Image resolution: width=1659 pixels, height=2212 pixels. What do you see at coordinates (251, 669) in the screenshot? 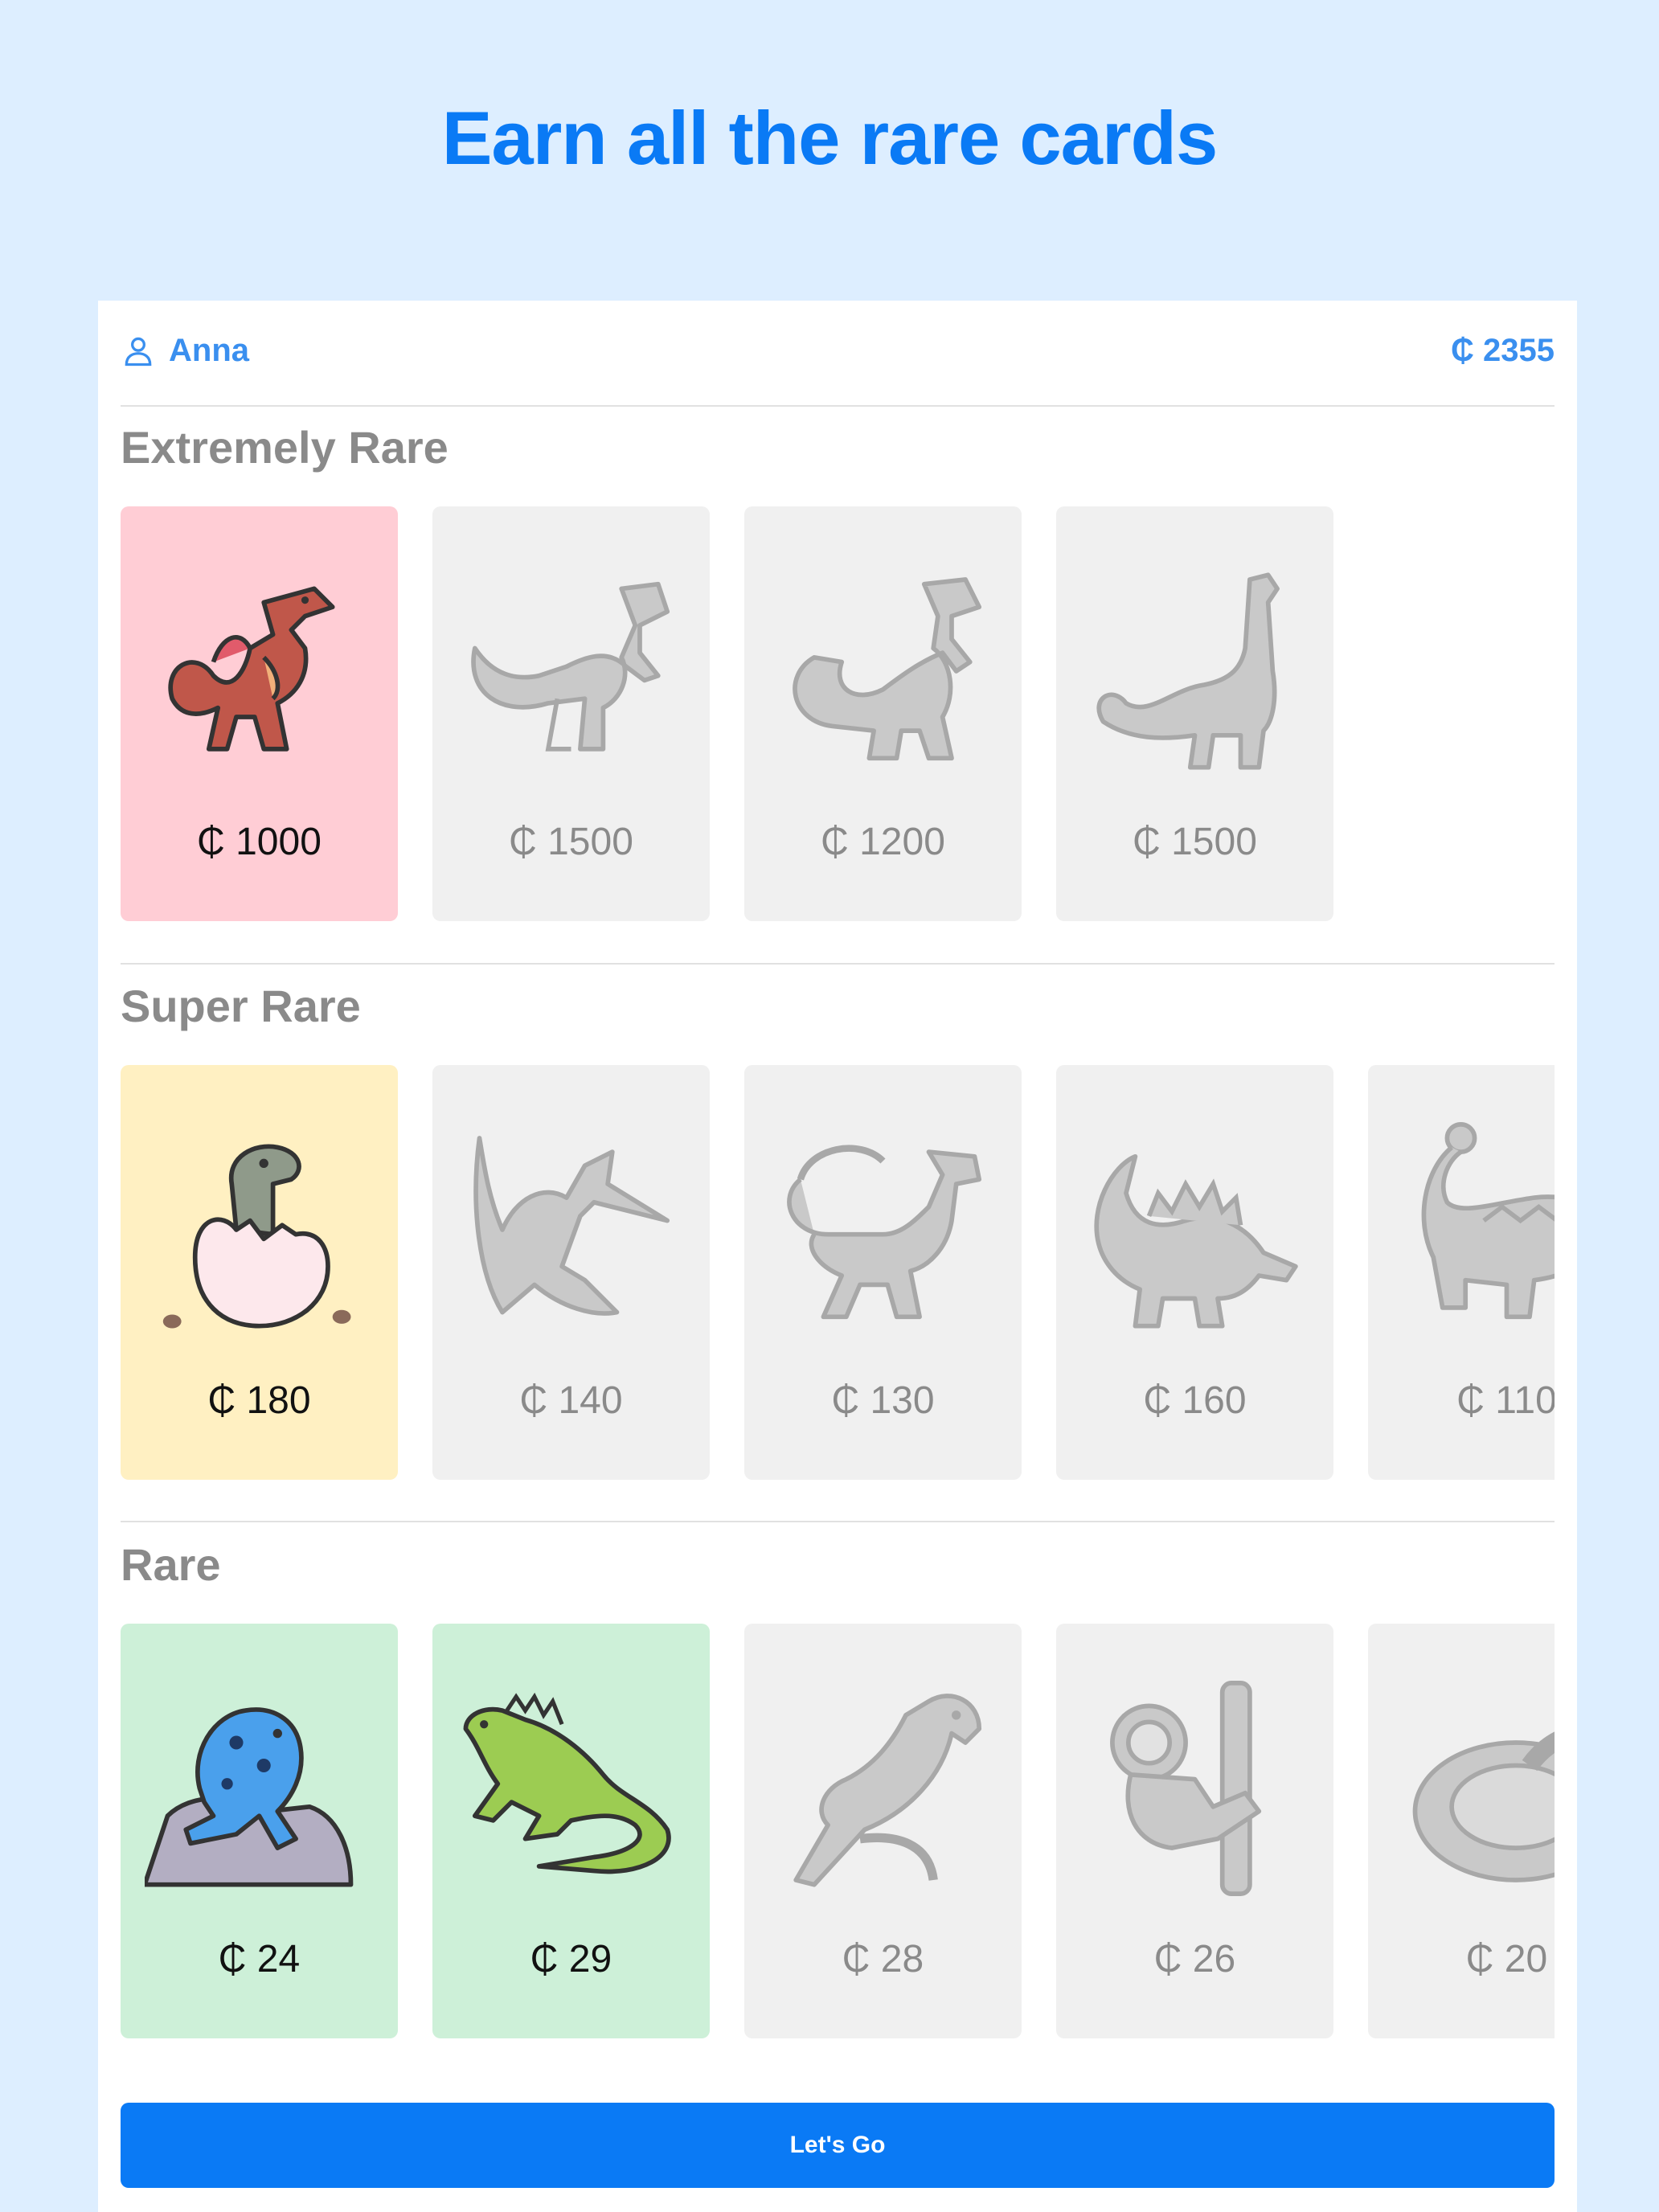
I see `spinosaurus-icon` at bounding box center [251, 669].